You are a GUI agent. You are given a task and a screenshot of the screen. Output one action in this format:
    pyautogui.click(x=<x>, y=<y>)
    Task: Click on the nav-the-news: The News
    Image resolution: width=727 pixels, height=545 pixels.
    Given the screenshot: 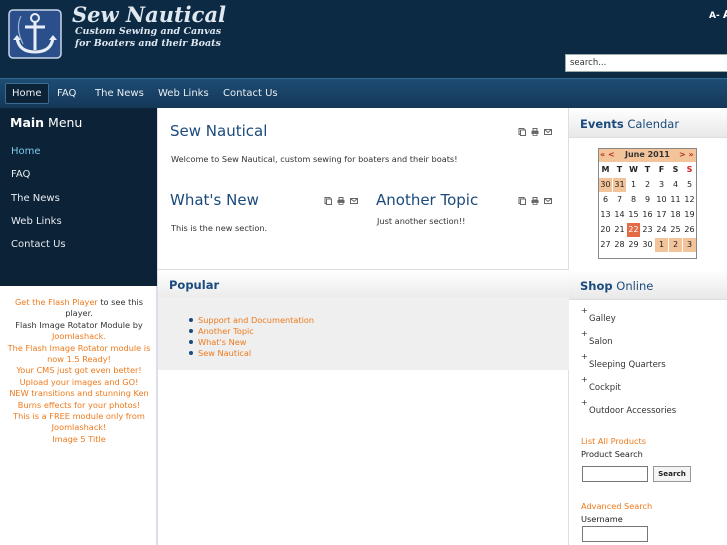 What is the action you would take?
    pyautogui.click(x=119, y=93)
    